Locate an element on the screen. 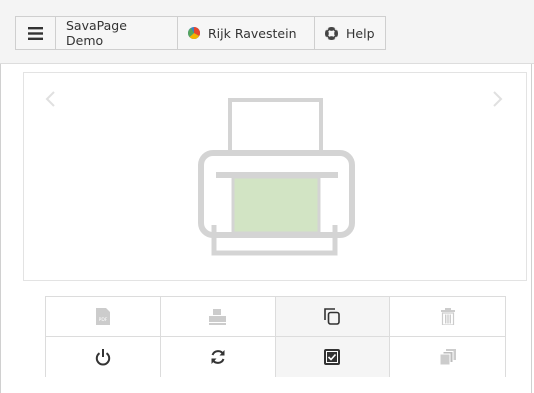 This screenshot has width=534, height=393. next-button is located at coordinates (497, 99).